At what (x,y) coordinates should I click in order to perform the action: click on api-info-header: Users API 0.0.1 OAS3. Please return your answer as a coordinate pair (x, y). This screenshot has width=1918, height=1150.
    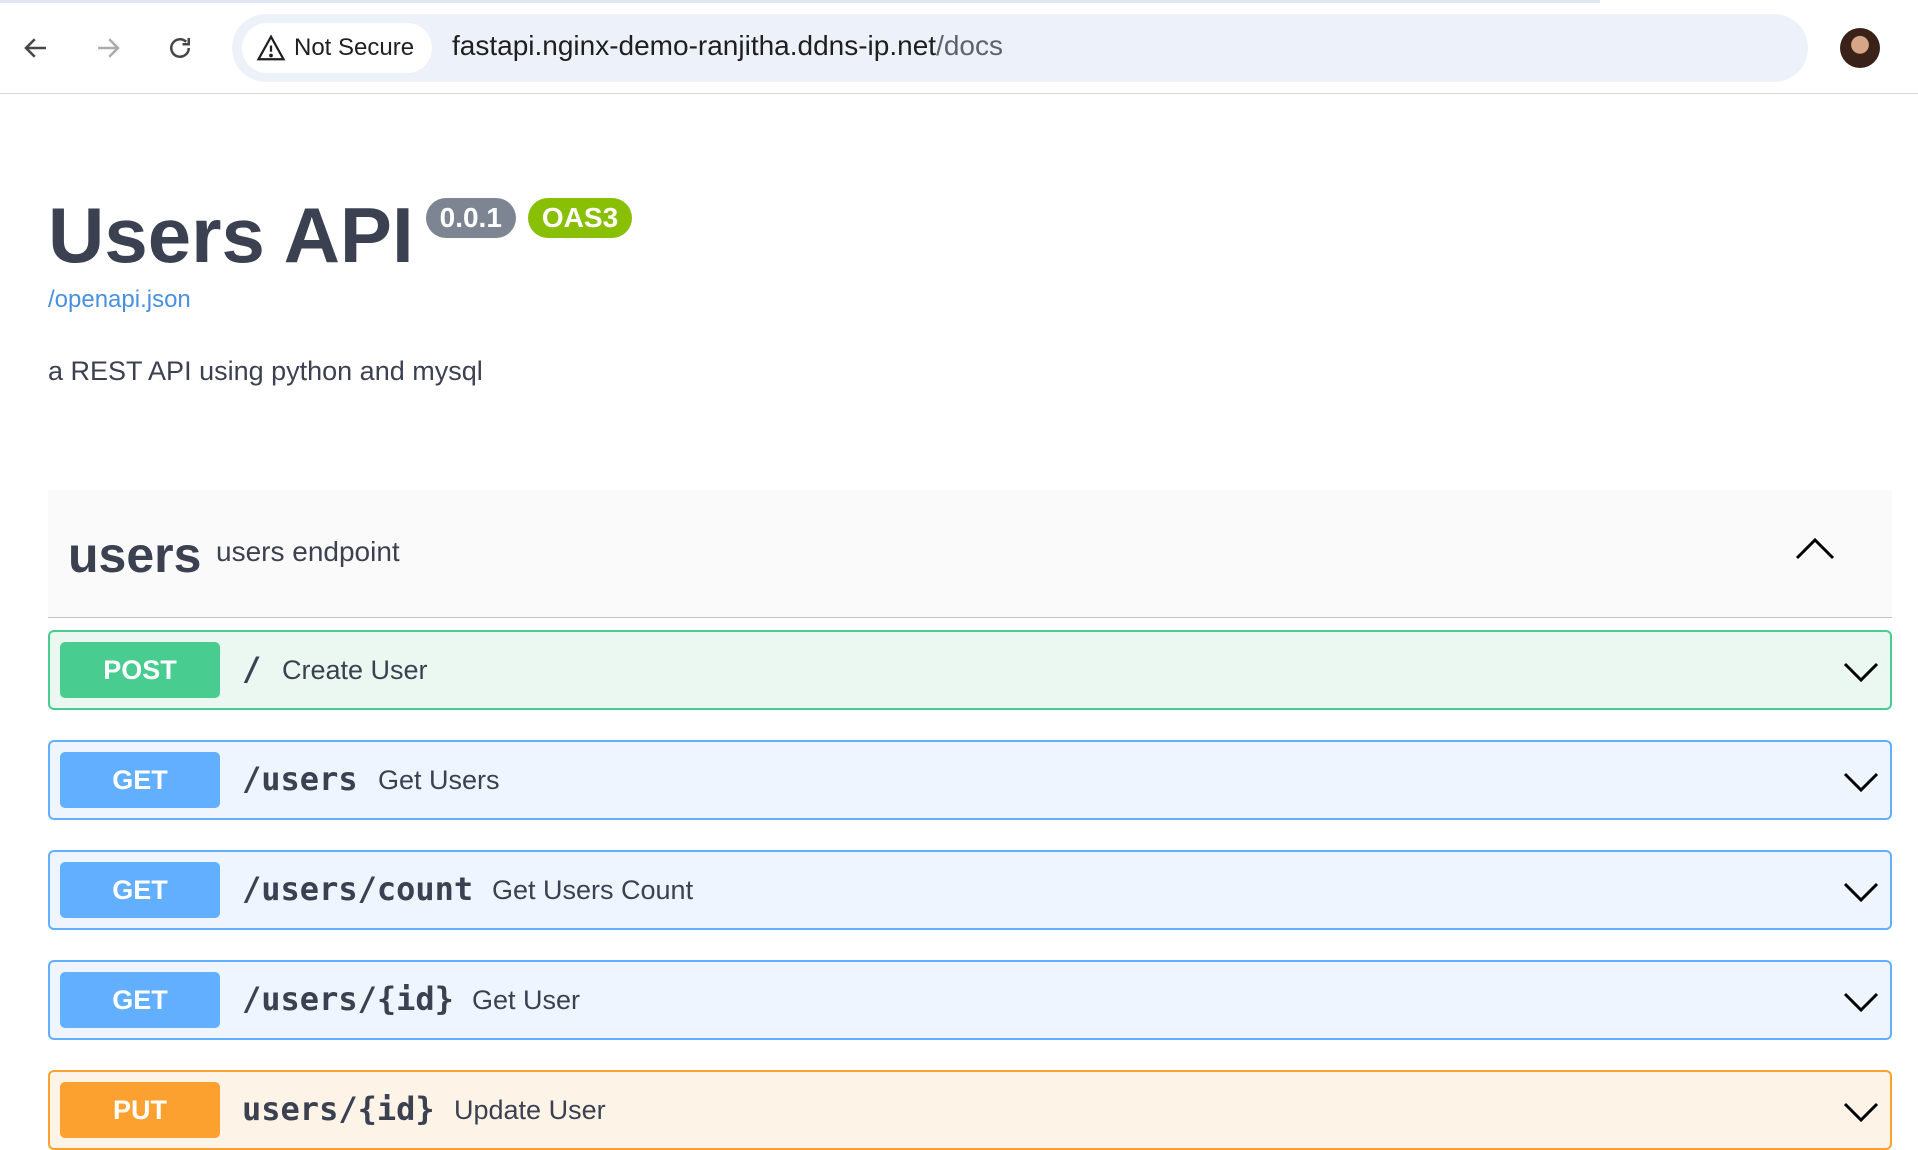
    Looking at the image, I should click on (340, 235).